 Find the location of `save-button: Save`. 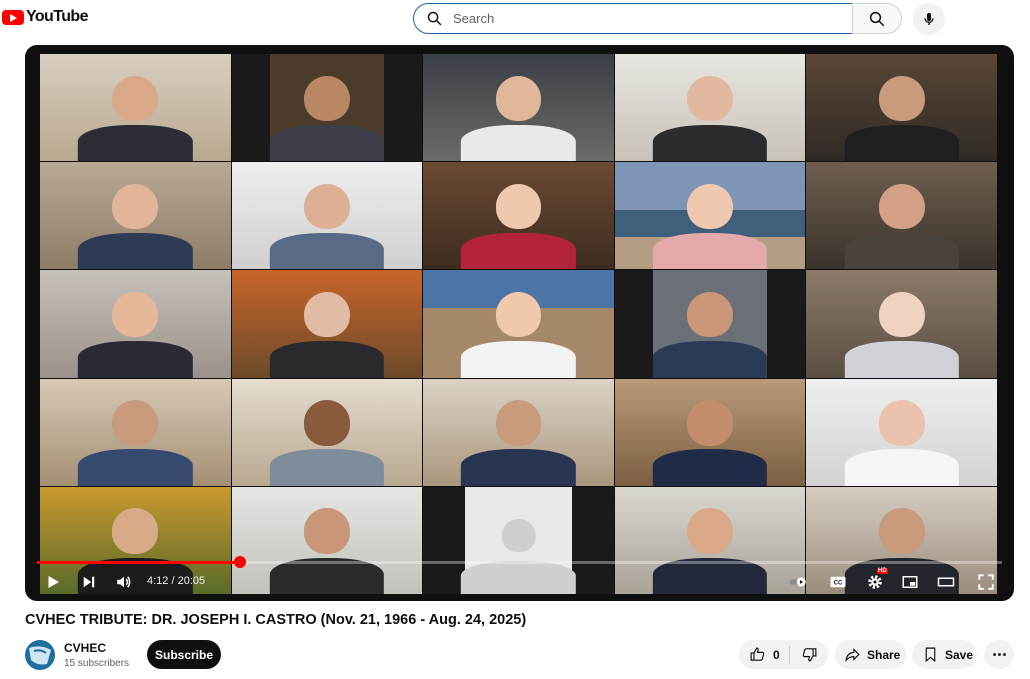

save-button: Save is located at coordinates (944, 654).